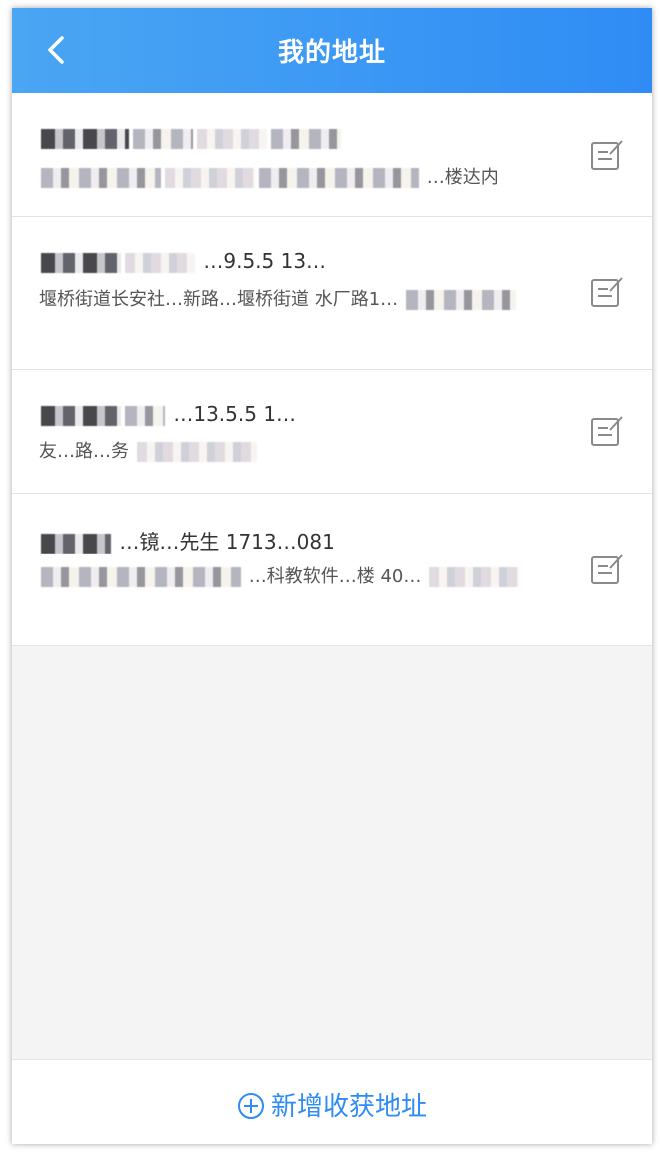 The width and height of the screenshot is (672, 1154). Describe the element at coordinates (250, 1106) in the screenshot. I see `plus-circle-icon` at that location.